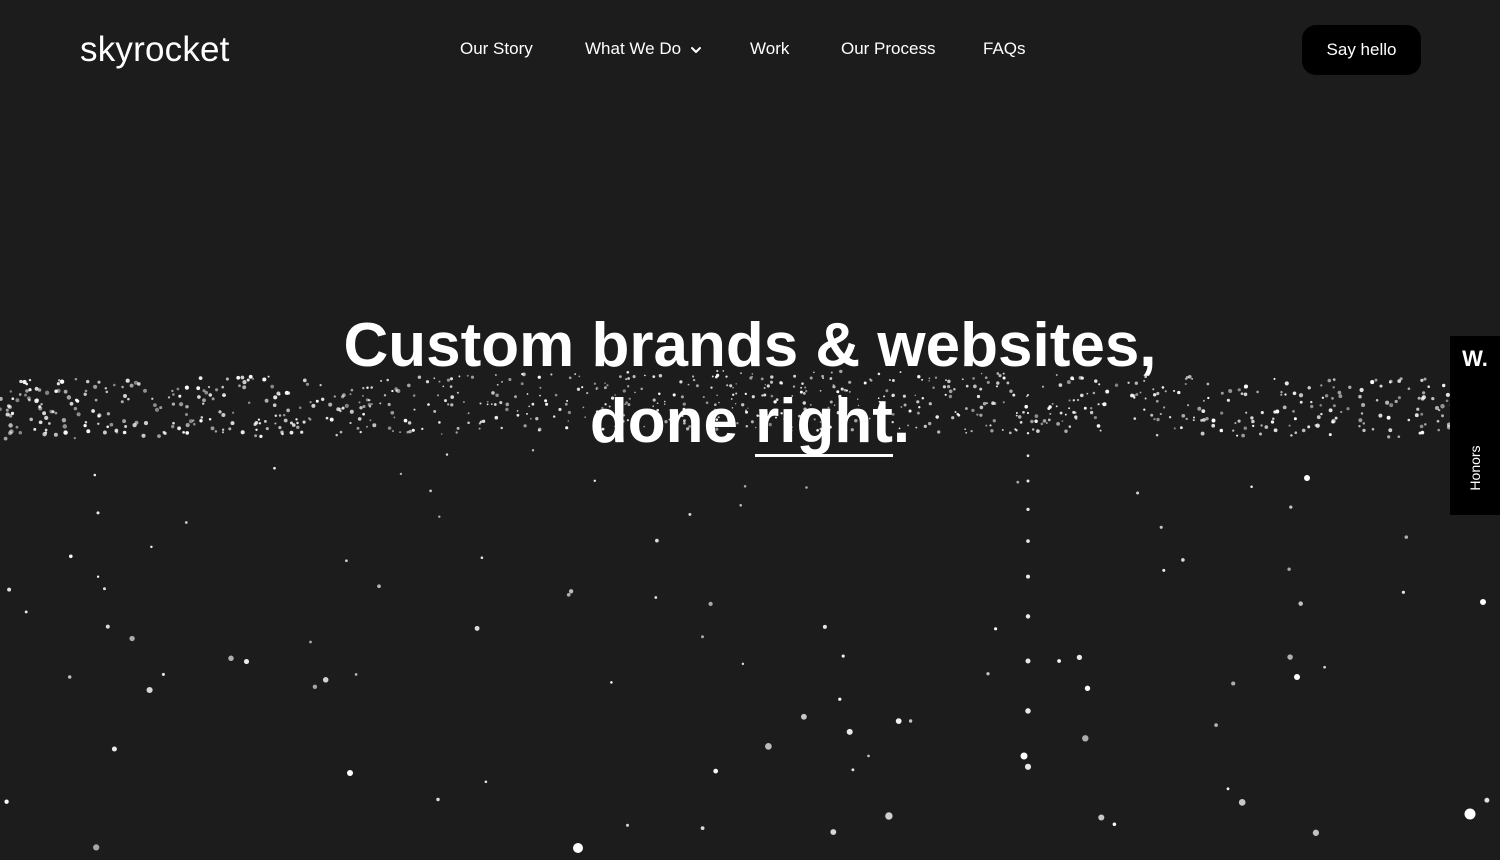  Describe the element at coordinates (769, 51) in the screenshot. I see `nav-item-work: Work` at that location.